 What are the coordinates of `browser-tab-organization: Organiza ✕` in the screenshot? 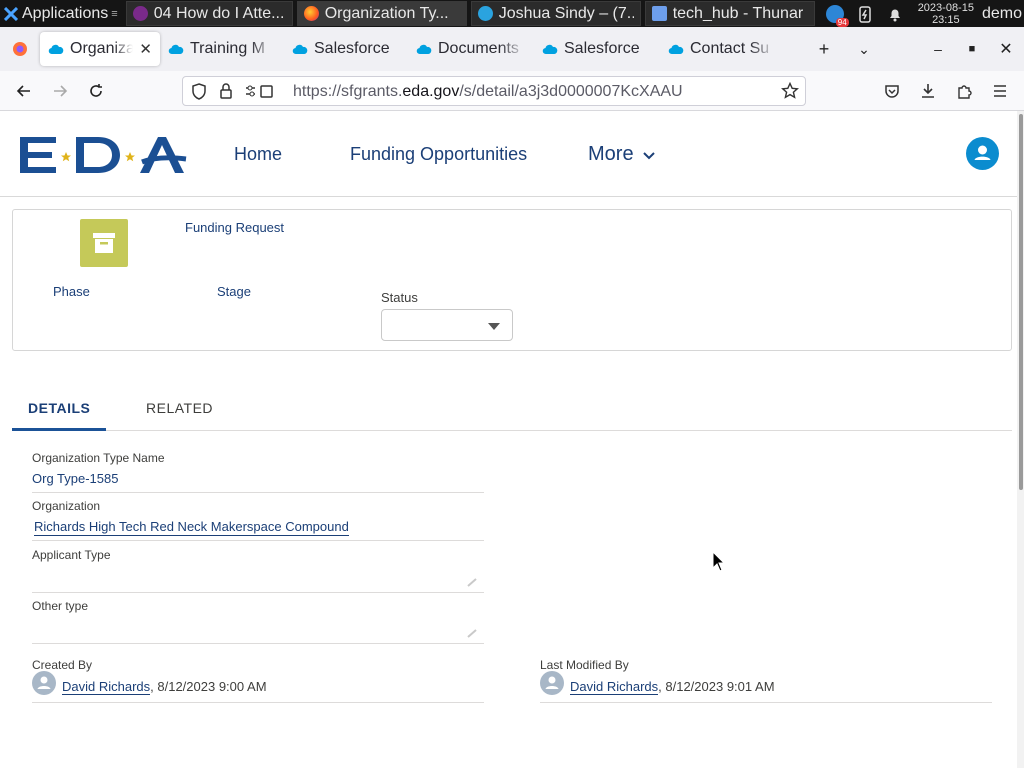 It's located at (100, 49).